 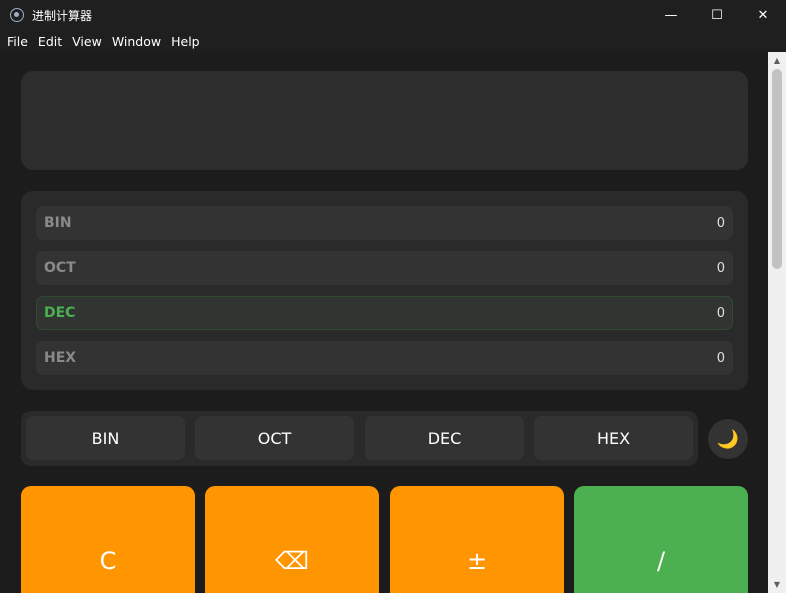 What do you see at coordinates (477, 539) in the screenshot?
I see `negate-button: ±` at bounding box center [477, 539].